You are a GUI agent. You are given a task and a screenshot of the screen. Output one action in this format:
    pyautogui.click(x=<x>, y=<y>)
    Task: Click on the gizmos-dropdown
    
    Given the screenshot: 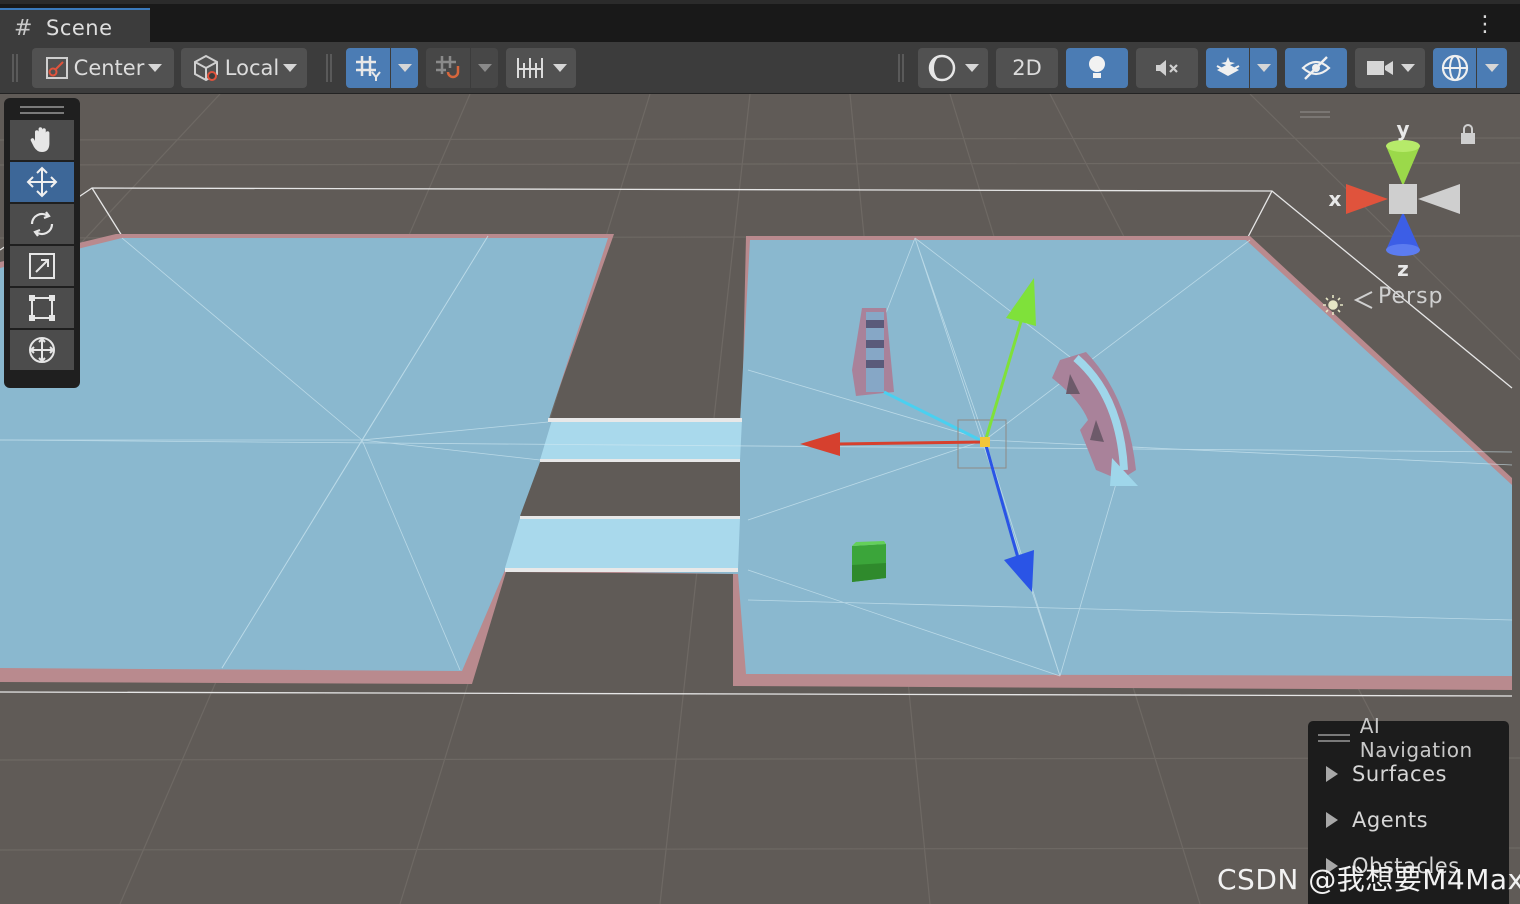 What is the action you would take?
    pyautogui.click(x=1492, y=68)
    